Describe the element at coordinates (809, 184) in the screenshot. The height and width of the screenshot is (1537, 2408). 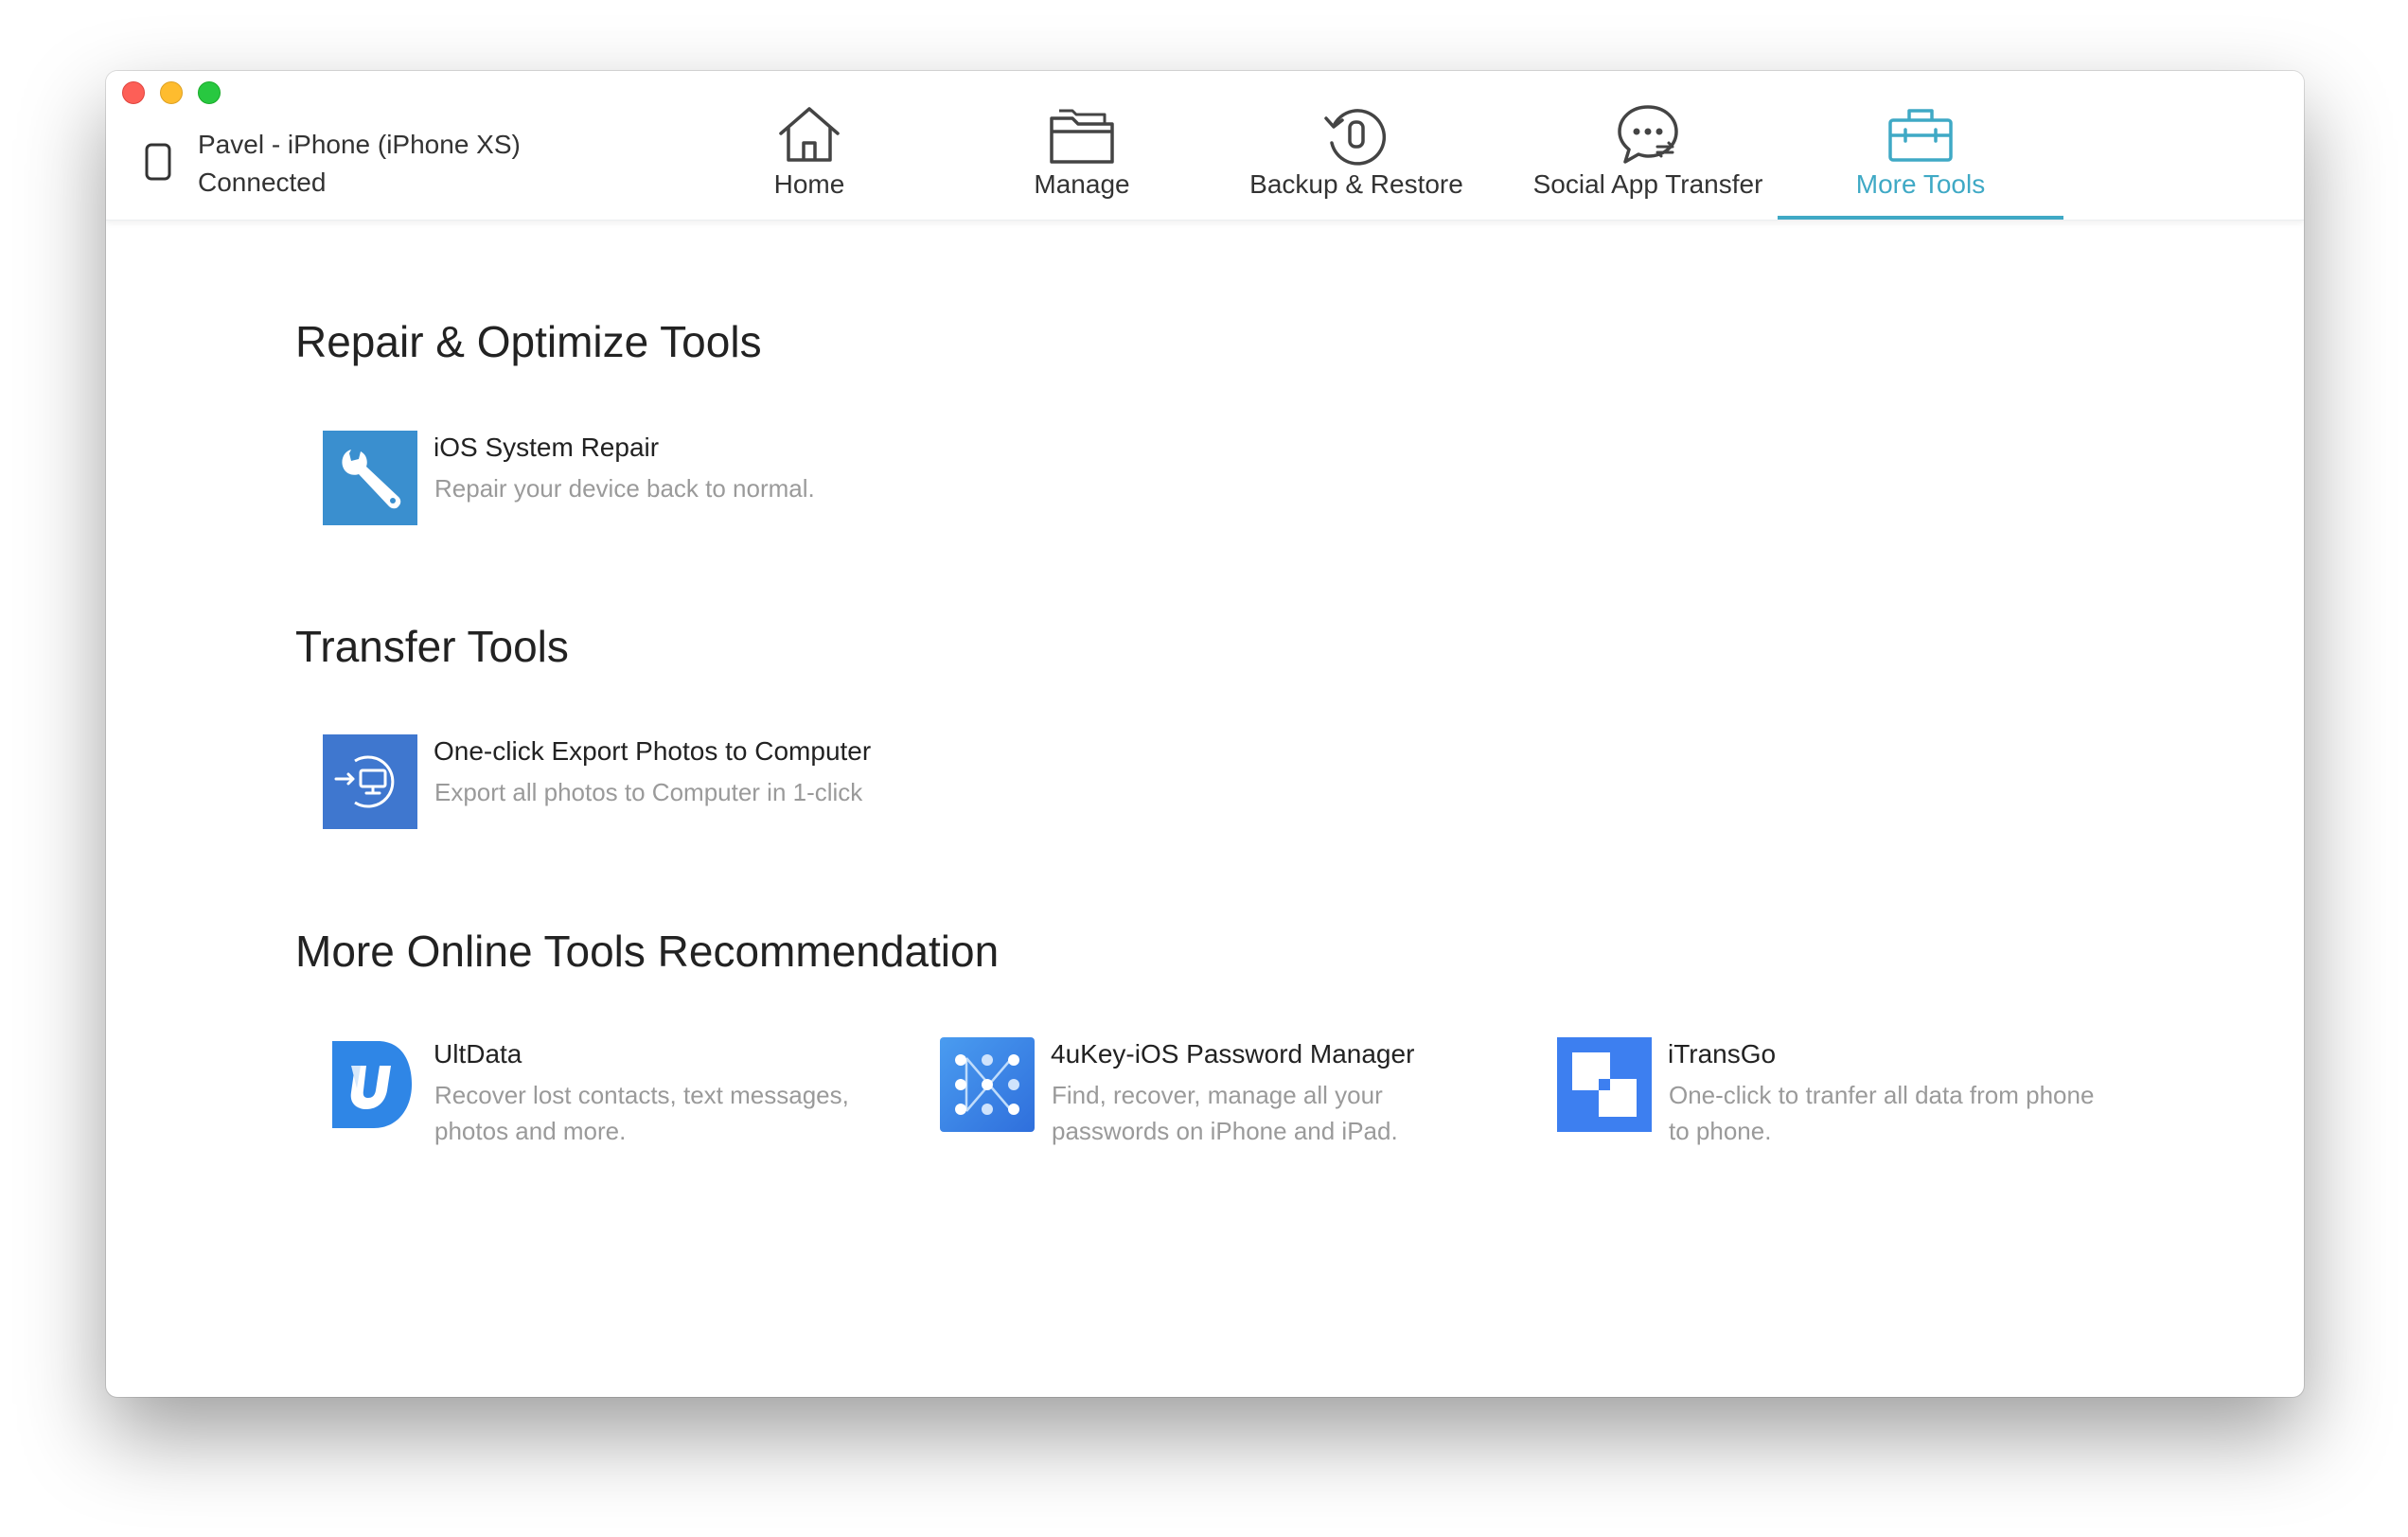
I see `tab-home-label: Home` at that location.